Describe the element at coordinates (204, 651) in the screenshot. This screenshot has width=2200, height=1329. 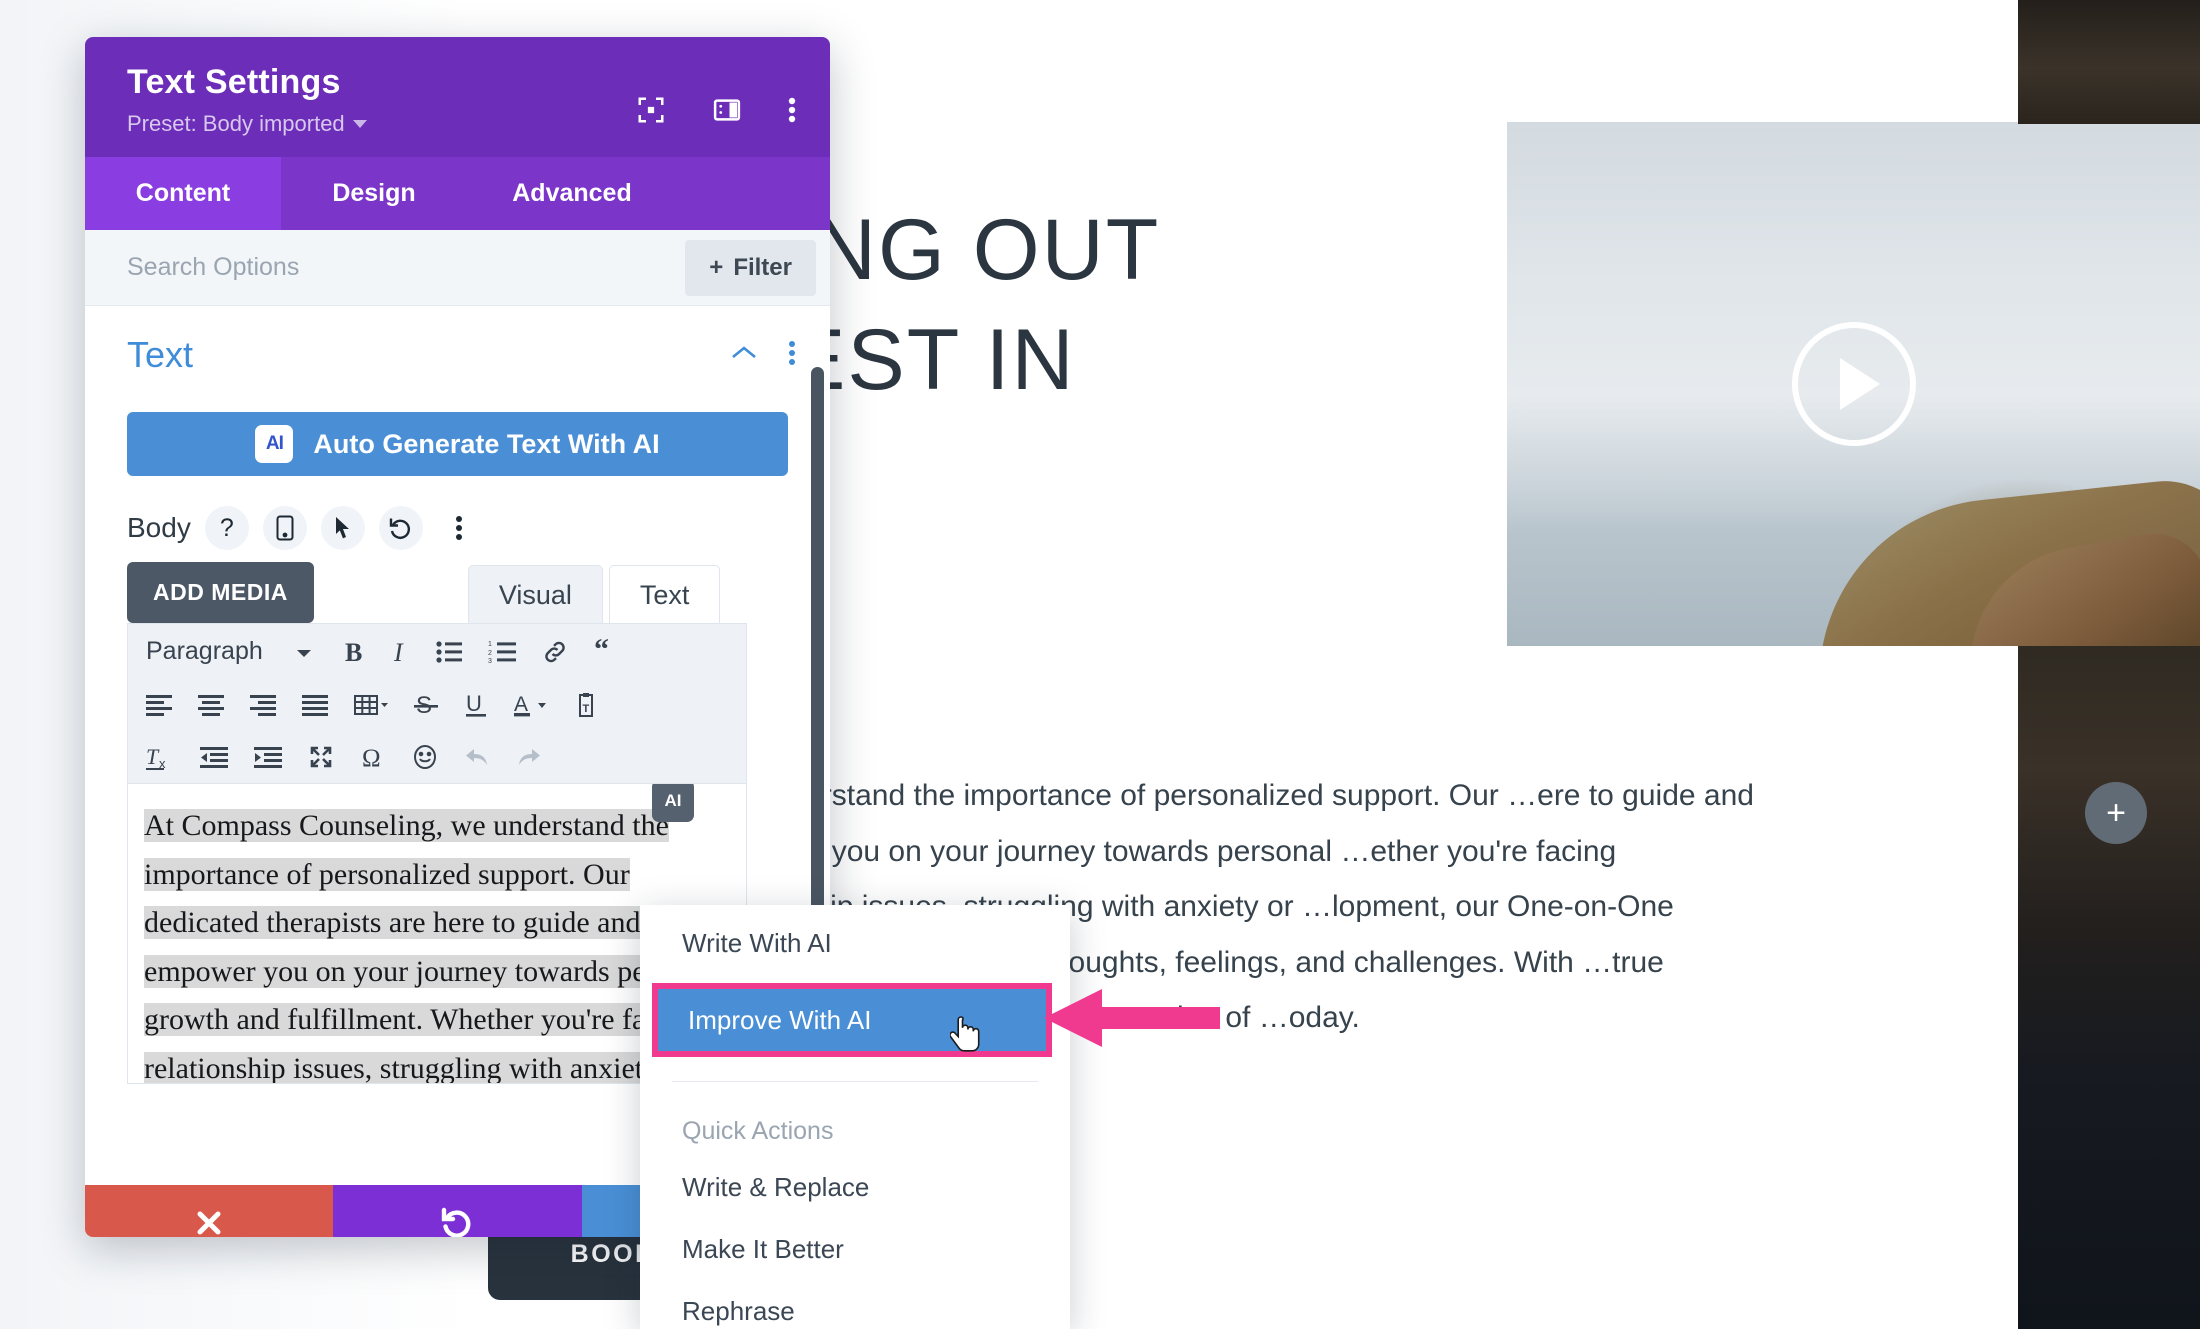
I see `paragraph-format-value: Paragraph` at that location.